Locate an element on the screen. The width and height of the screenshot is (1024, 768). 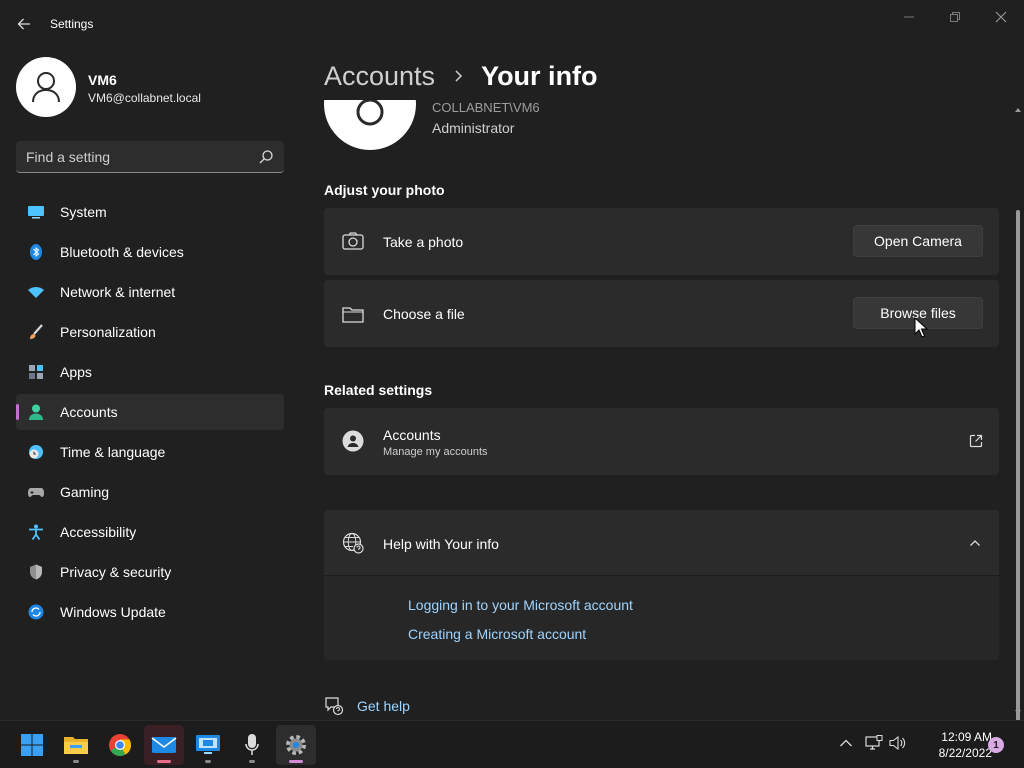
chevron-right-icon is located at coordinates (459, 76).